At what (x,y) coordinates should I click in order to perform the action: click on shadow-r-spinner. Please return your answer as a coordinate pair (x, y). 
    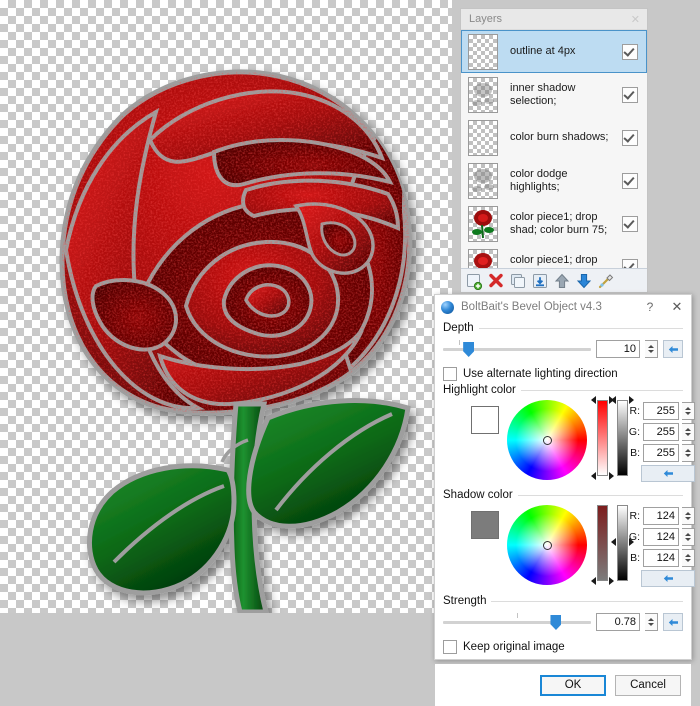
    Looking at the image, I should click on (688, 516).